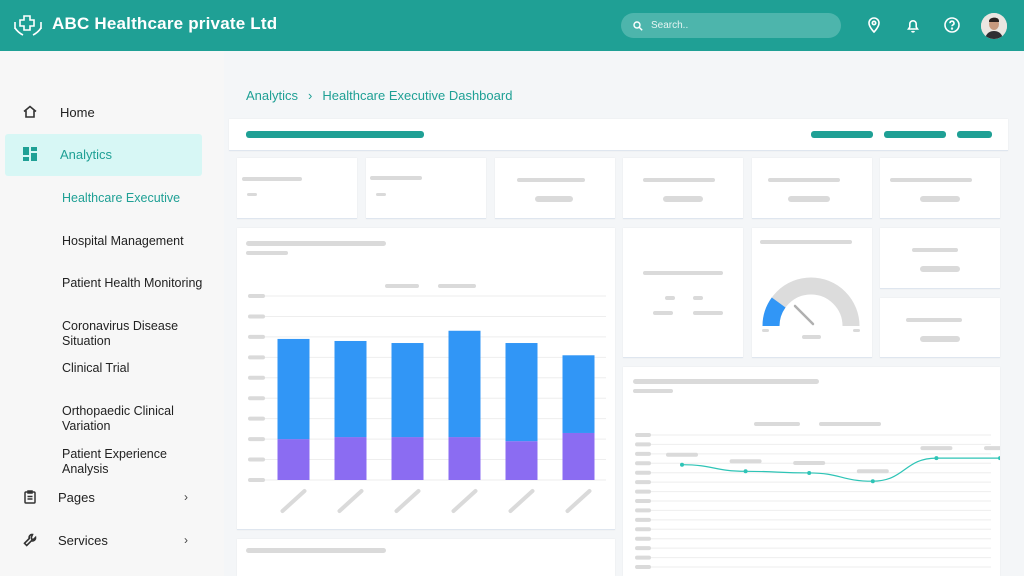  Describe the element at coordinates (670, 298) in the screenshot. I see `stat-dot-placeholder` at that location.